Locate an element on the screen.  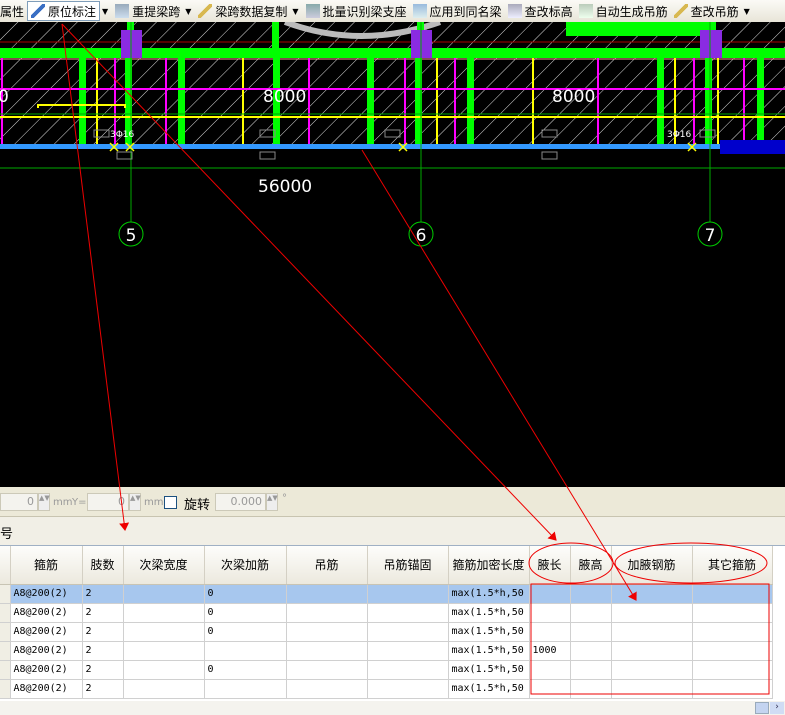
scrollbar-thumb is located at coordinates (762, 708).